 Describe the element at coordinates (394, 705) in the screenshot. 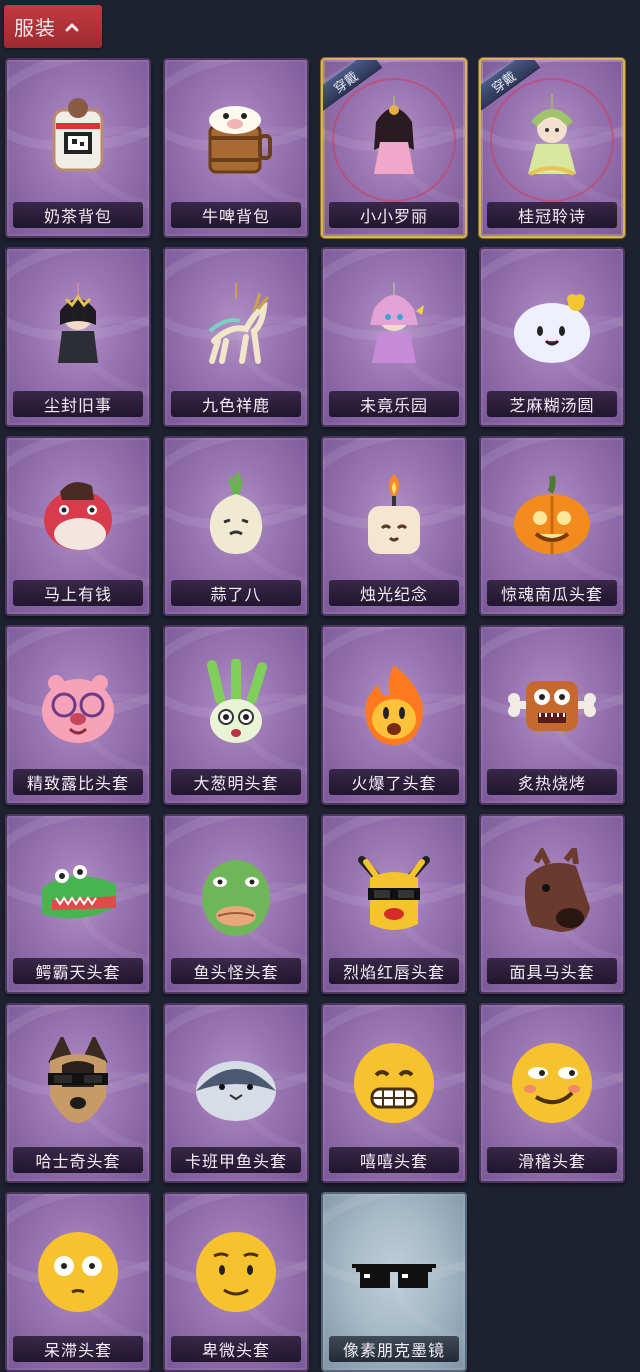

I see `fire-mask-icon` at that location.